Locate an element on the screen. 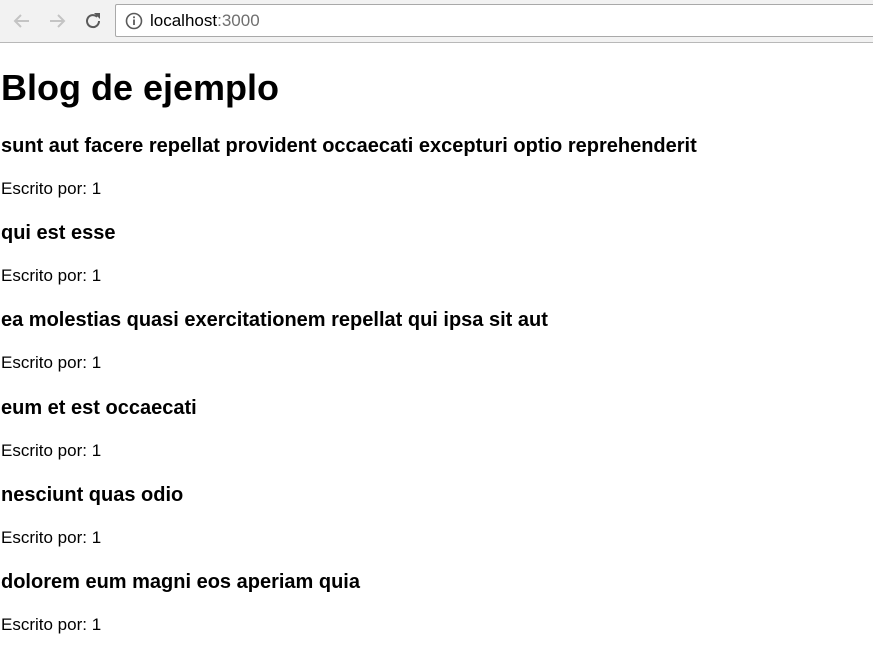  info-icon is located at coordinates (134, 21).